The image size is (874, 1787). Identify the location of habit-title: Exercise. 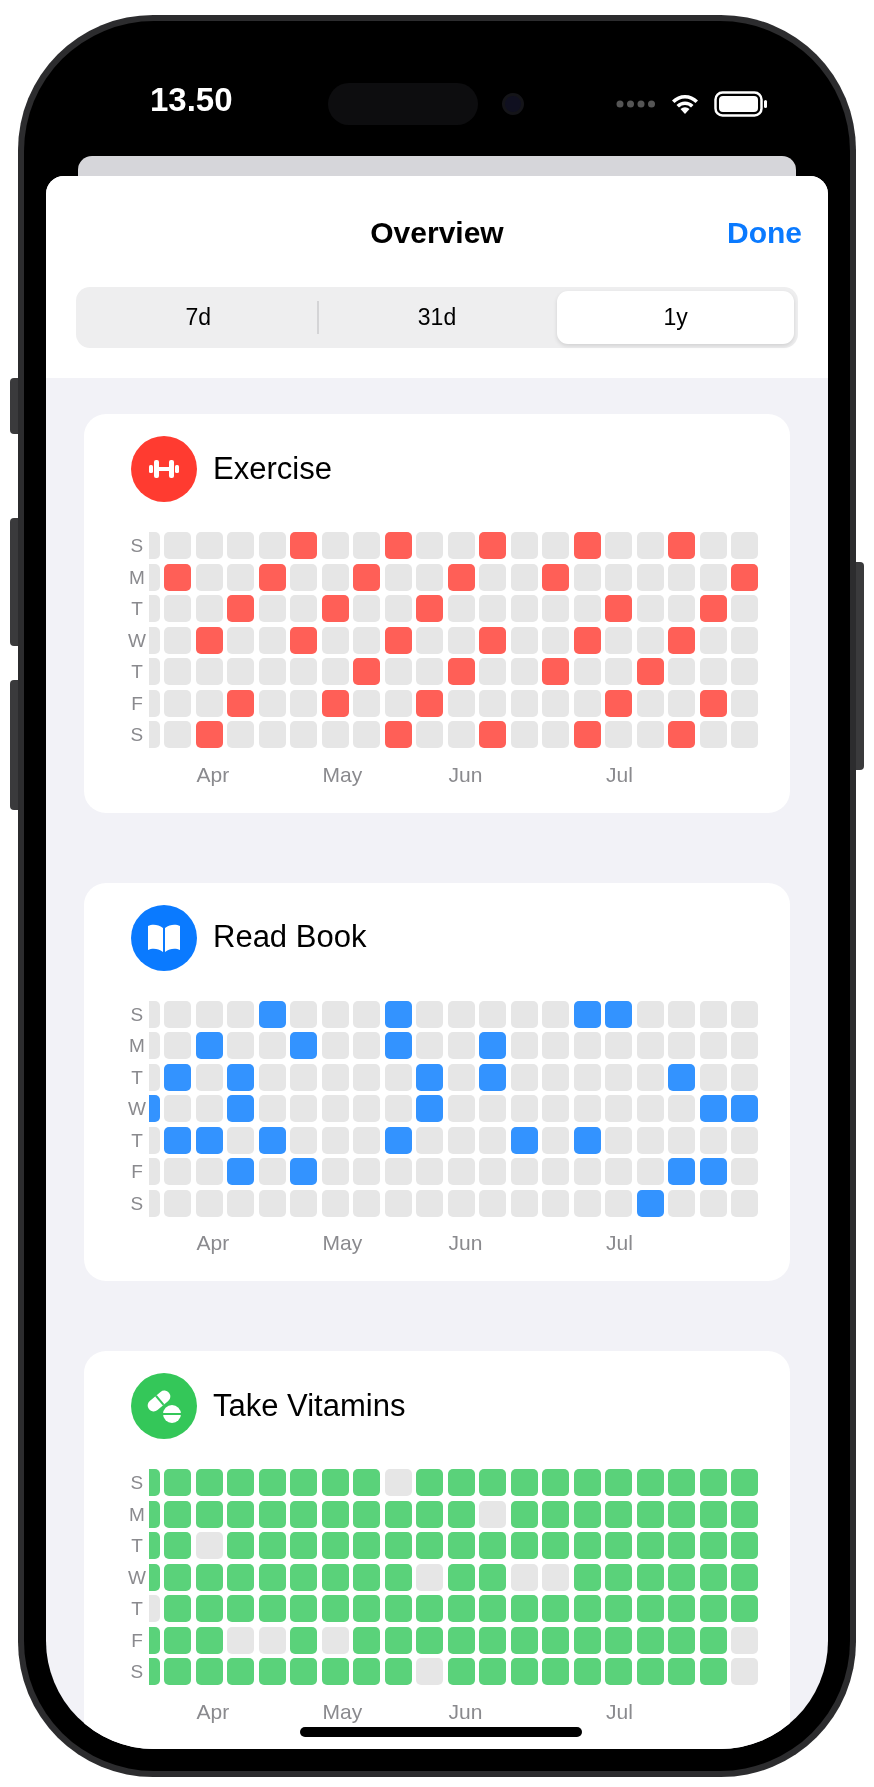
(272, 468).